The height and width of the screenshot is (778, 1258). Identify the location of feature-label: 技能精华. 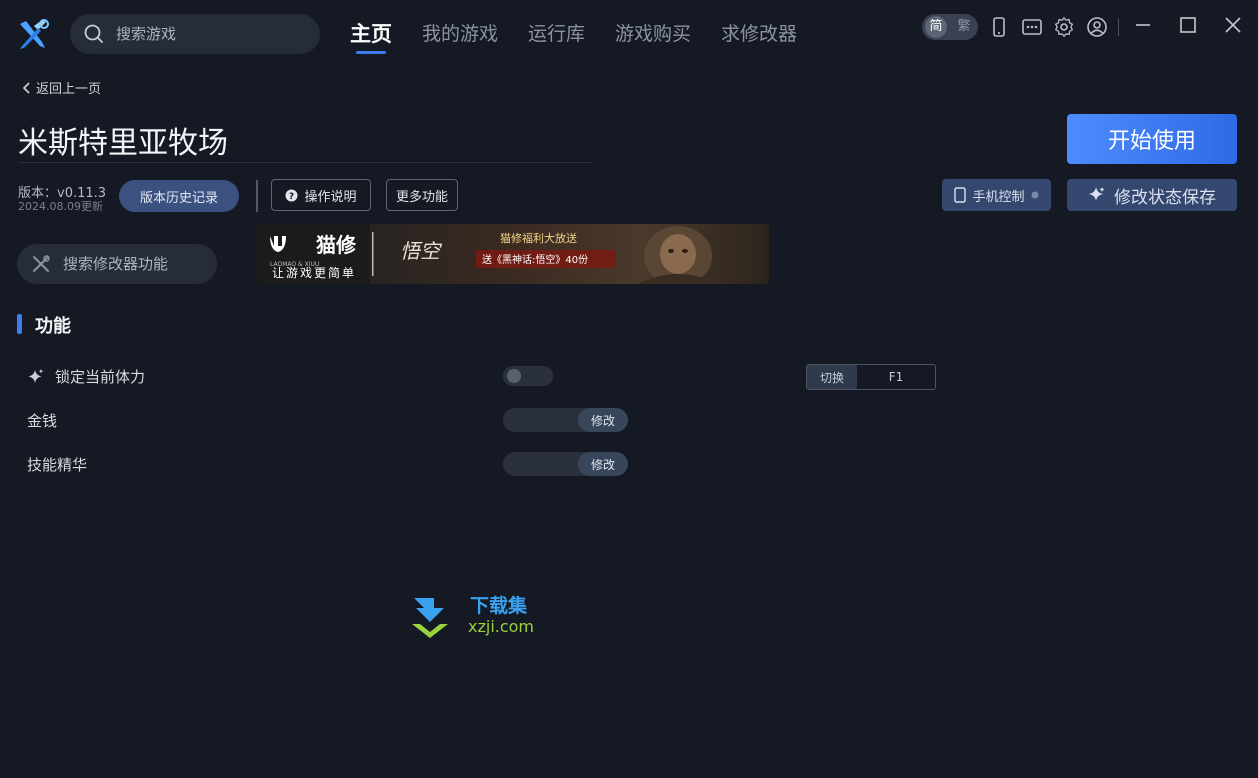
(57, 465).